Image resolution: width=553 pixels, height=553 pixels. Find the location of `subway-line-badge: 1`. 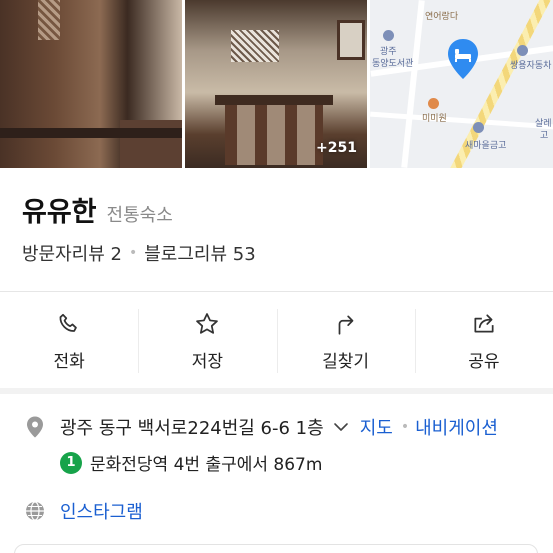

subway-line-badge: 1 is located at coordinates (71, 462).